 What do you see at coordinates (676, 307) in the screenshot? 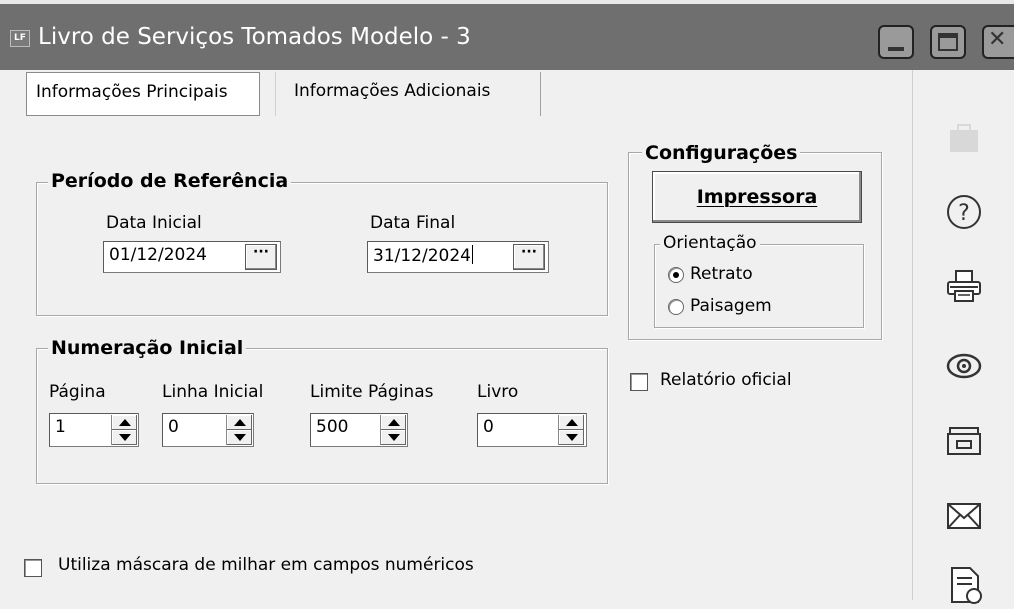
I see `paisagem-radio` at bounding box center [676, 307].